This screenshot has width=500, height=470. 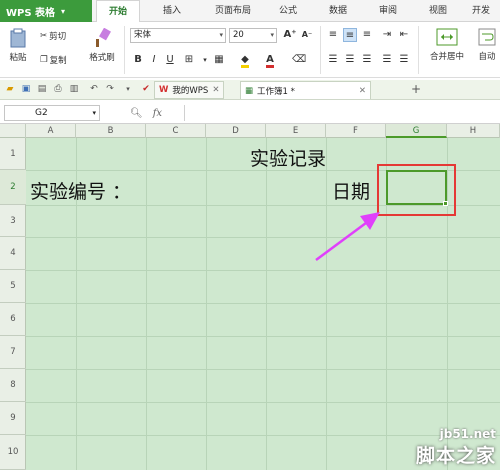 What do you see at coordinates (94, 89) in the screenshot?
I see `undo-icon: ↶` at bounding box center [94, 89].